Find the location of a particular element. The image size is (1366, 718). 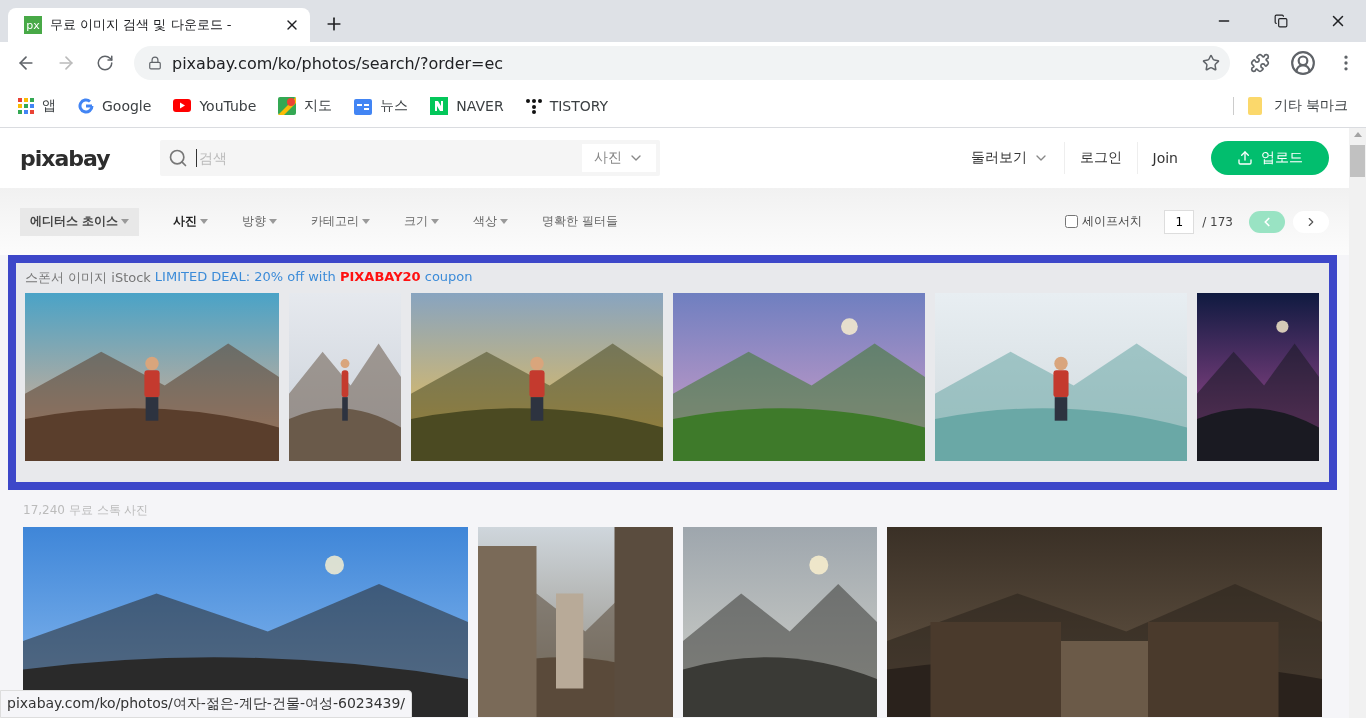

scrollbar is located at coordinates (1357, 423).